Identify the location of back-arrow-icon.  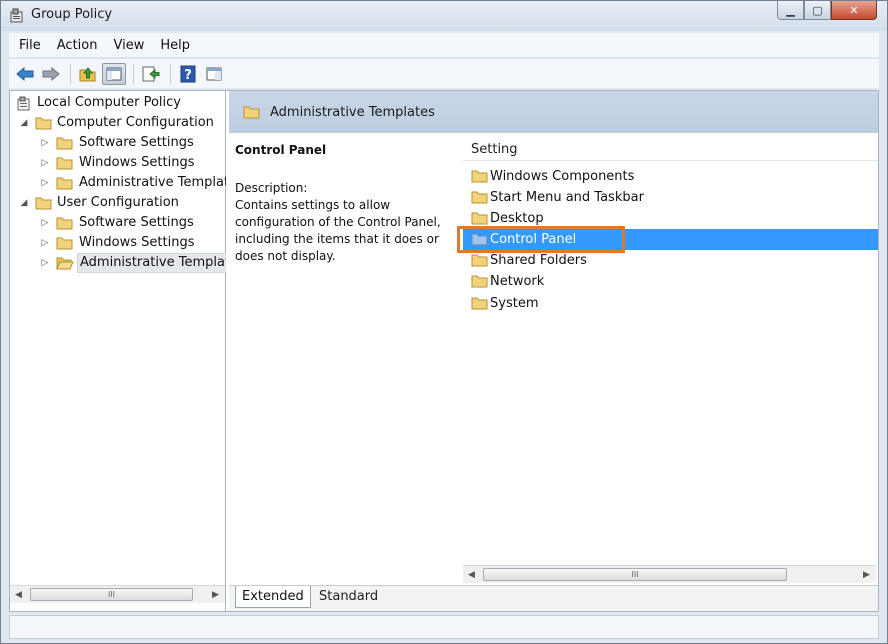
(25, 73).